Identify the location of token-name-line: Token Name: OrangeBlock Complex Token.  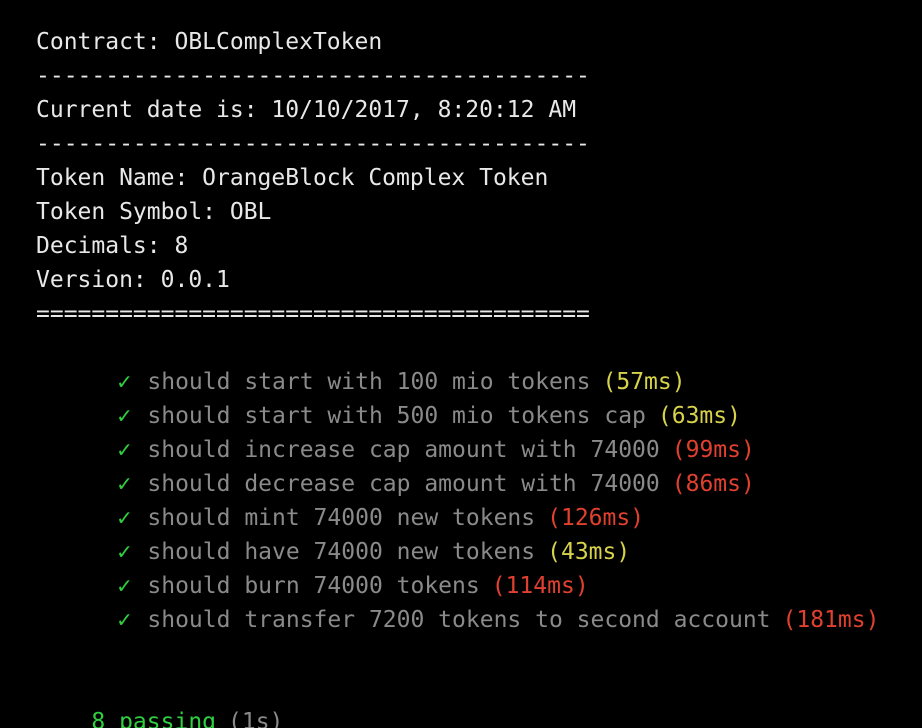
(292, 178).